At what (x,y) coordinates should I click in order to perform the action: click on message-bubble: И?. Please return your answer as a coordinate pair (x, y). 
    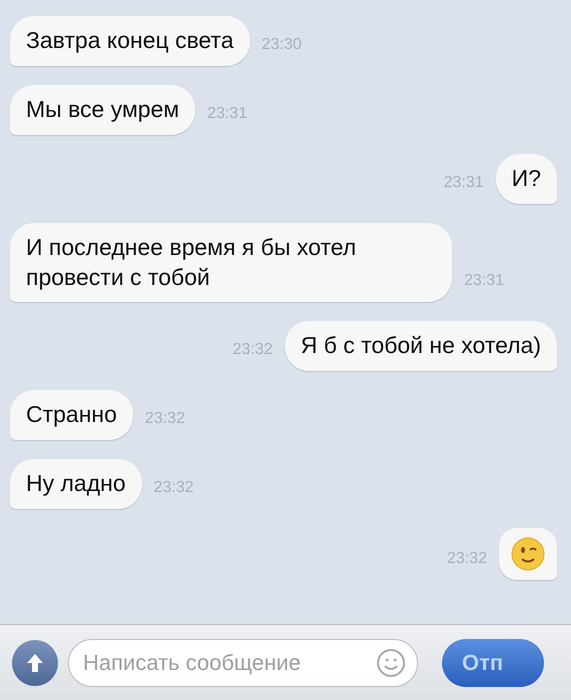
    Looking at the image, I should click on (526, 179).